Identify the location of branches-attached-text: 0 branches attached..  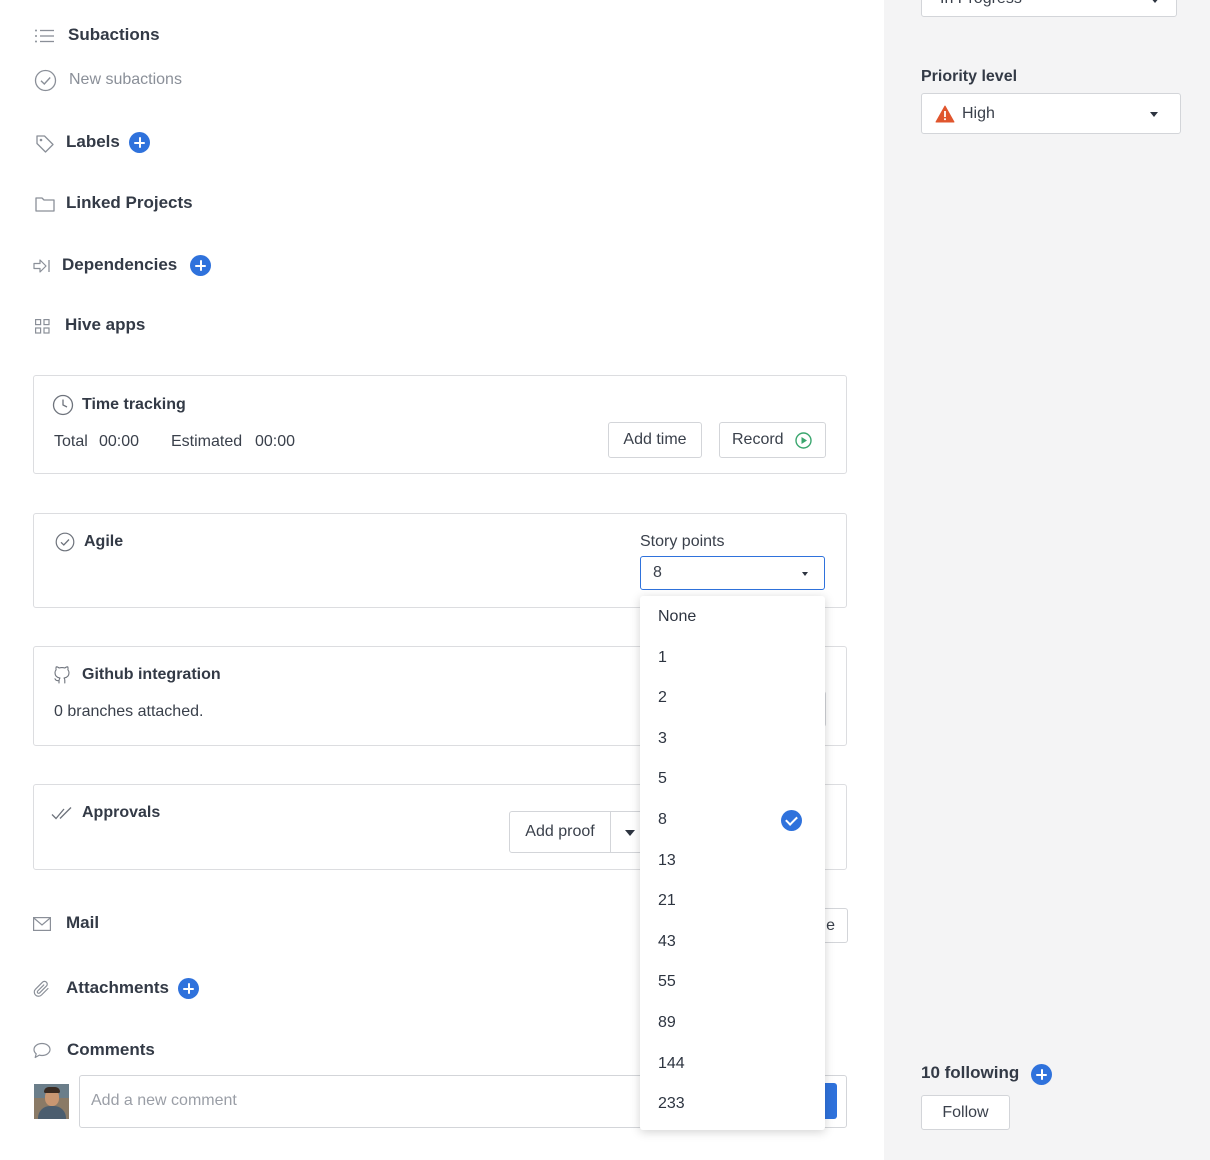
(129, 711).